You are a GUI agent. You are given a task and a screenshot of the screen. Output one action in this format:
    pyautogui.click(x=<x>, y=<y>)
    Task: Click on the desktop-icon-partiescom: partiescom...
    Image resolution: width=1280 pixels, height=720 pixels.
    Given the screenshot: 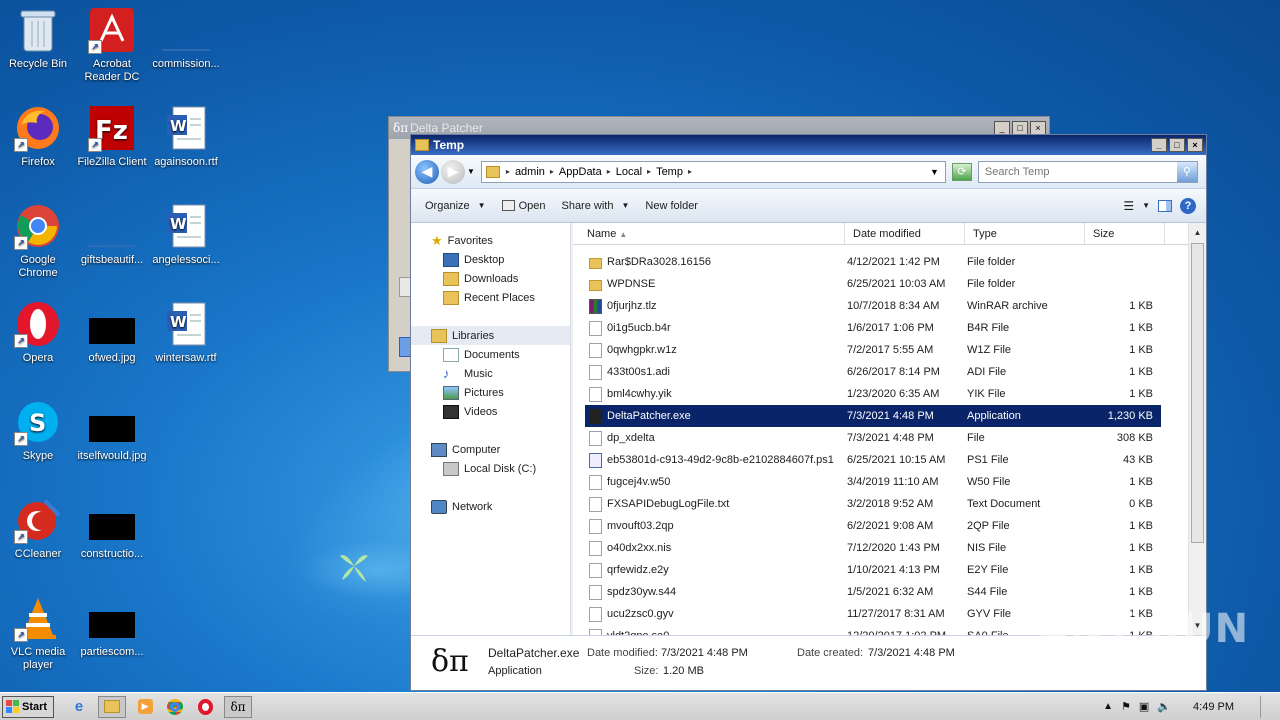 What is the action you would take?
    pyautogui.click(x=112, y=626)
    